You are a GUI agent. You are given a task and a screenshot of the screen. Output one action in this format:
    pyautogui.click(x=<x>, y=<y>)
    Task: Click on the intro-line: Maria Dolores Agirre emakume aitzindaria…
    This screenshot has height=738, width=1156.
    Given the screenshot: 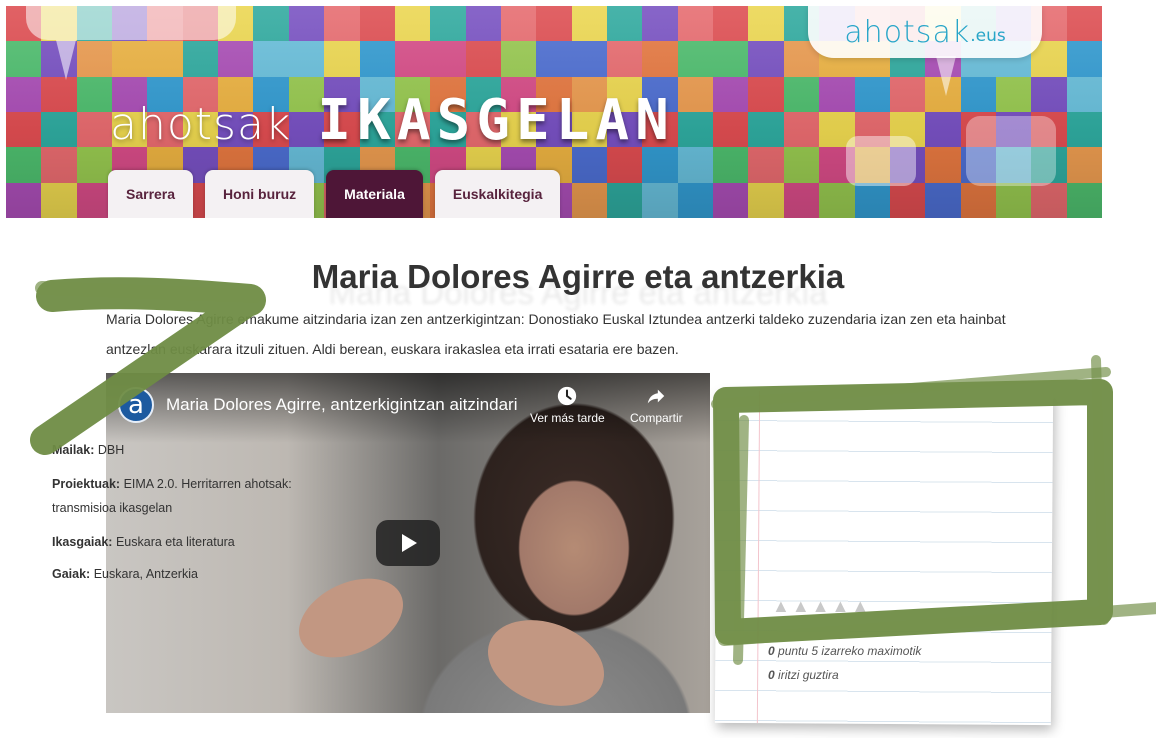 What is the action you would take?
    pyautogui.click(x=556, y=319)
    